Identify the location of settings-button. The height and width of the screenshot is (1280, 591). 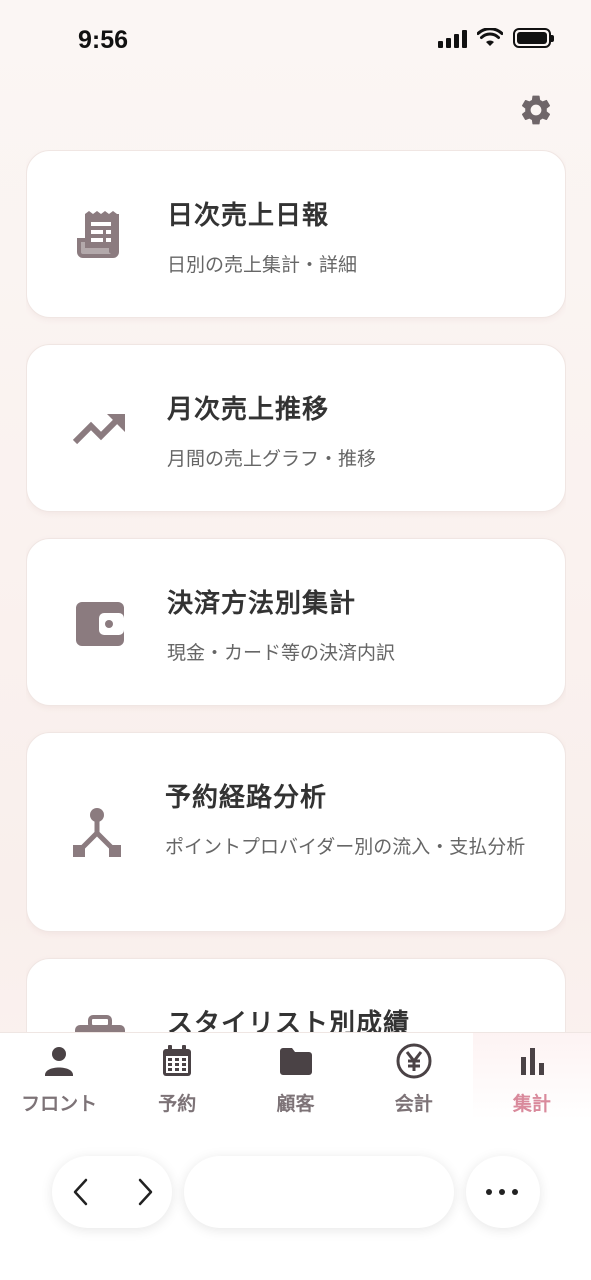
(536, 110).